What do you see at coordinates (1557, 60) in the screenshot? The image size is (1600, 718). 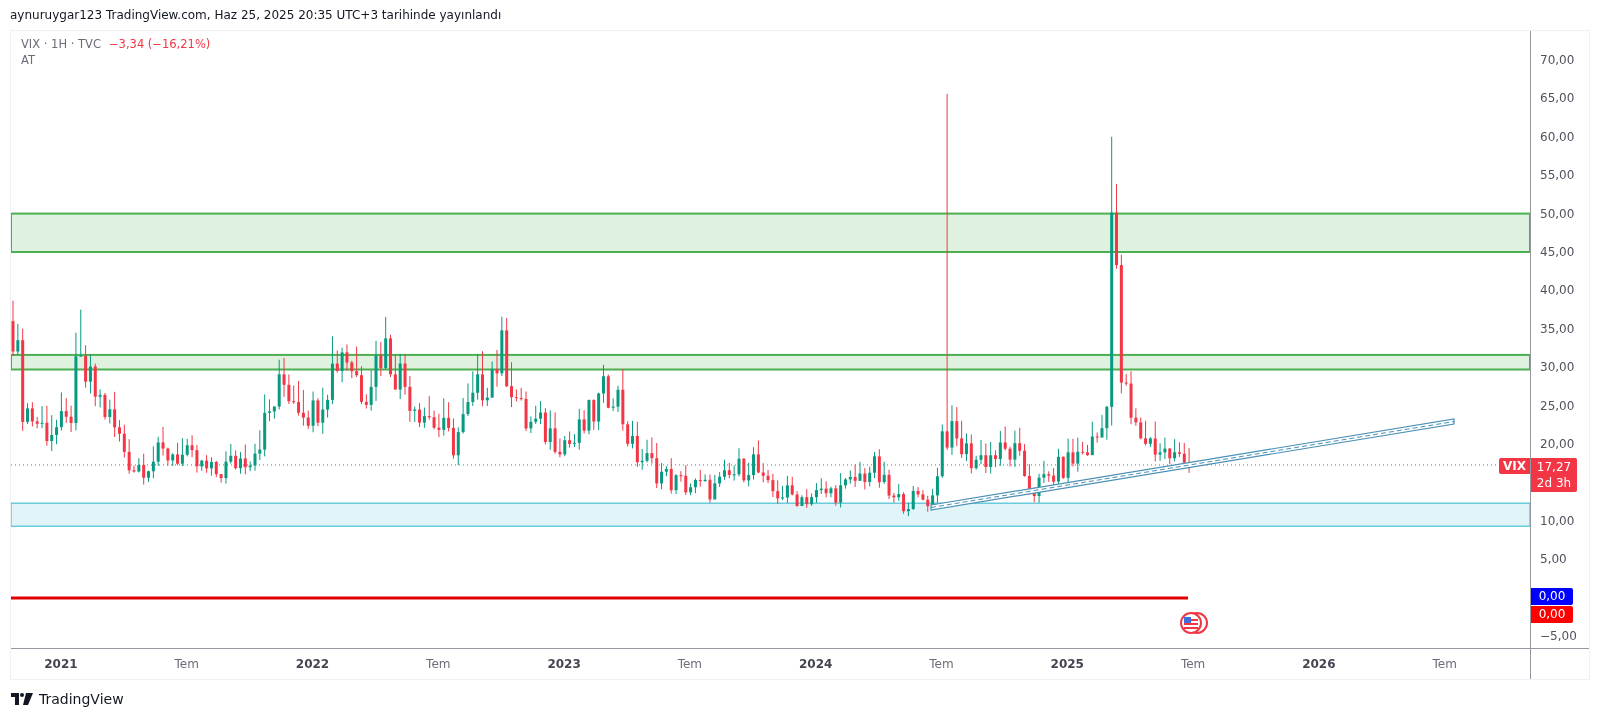 I see `price-tick: 70,00` at bounding box center [1557, 60].